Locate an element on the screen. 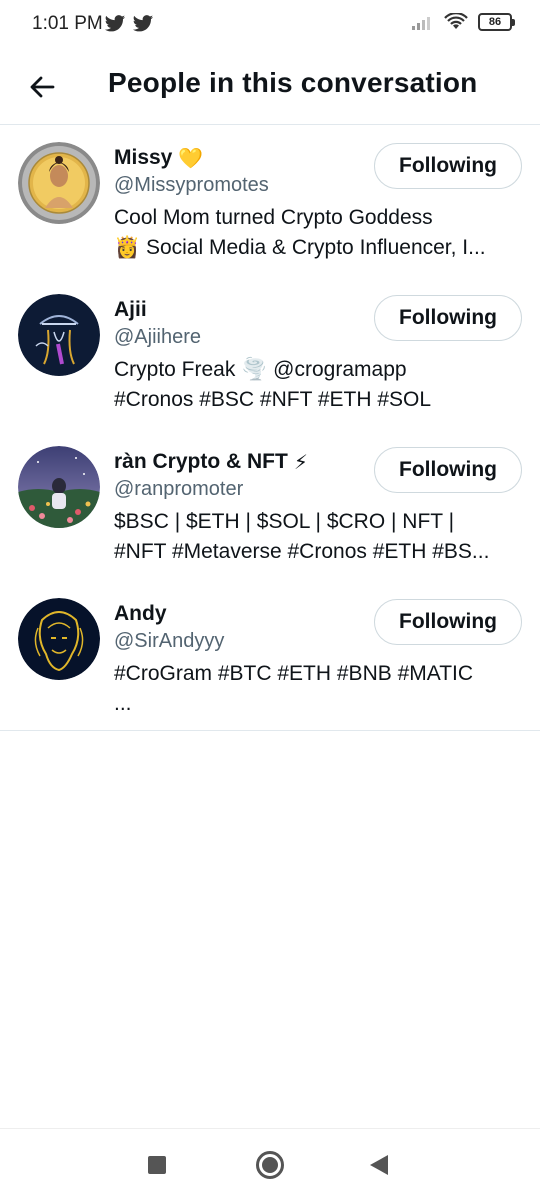  user-name: Ajii is located at coordinates (130, 310).